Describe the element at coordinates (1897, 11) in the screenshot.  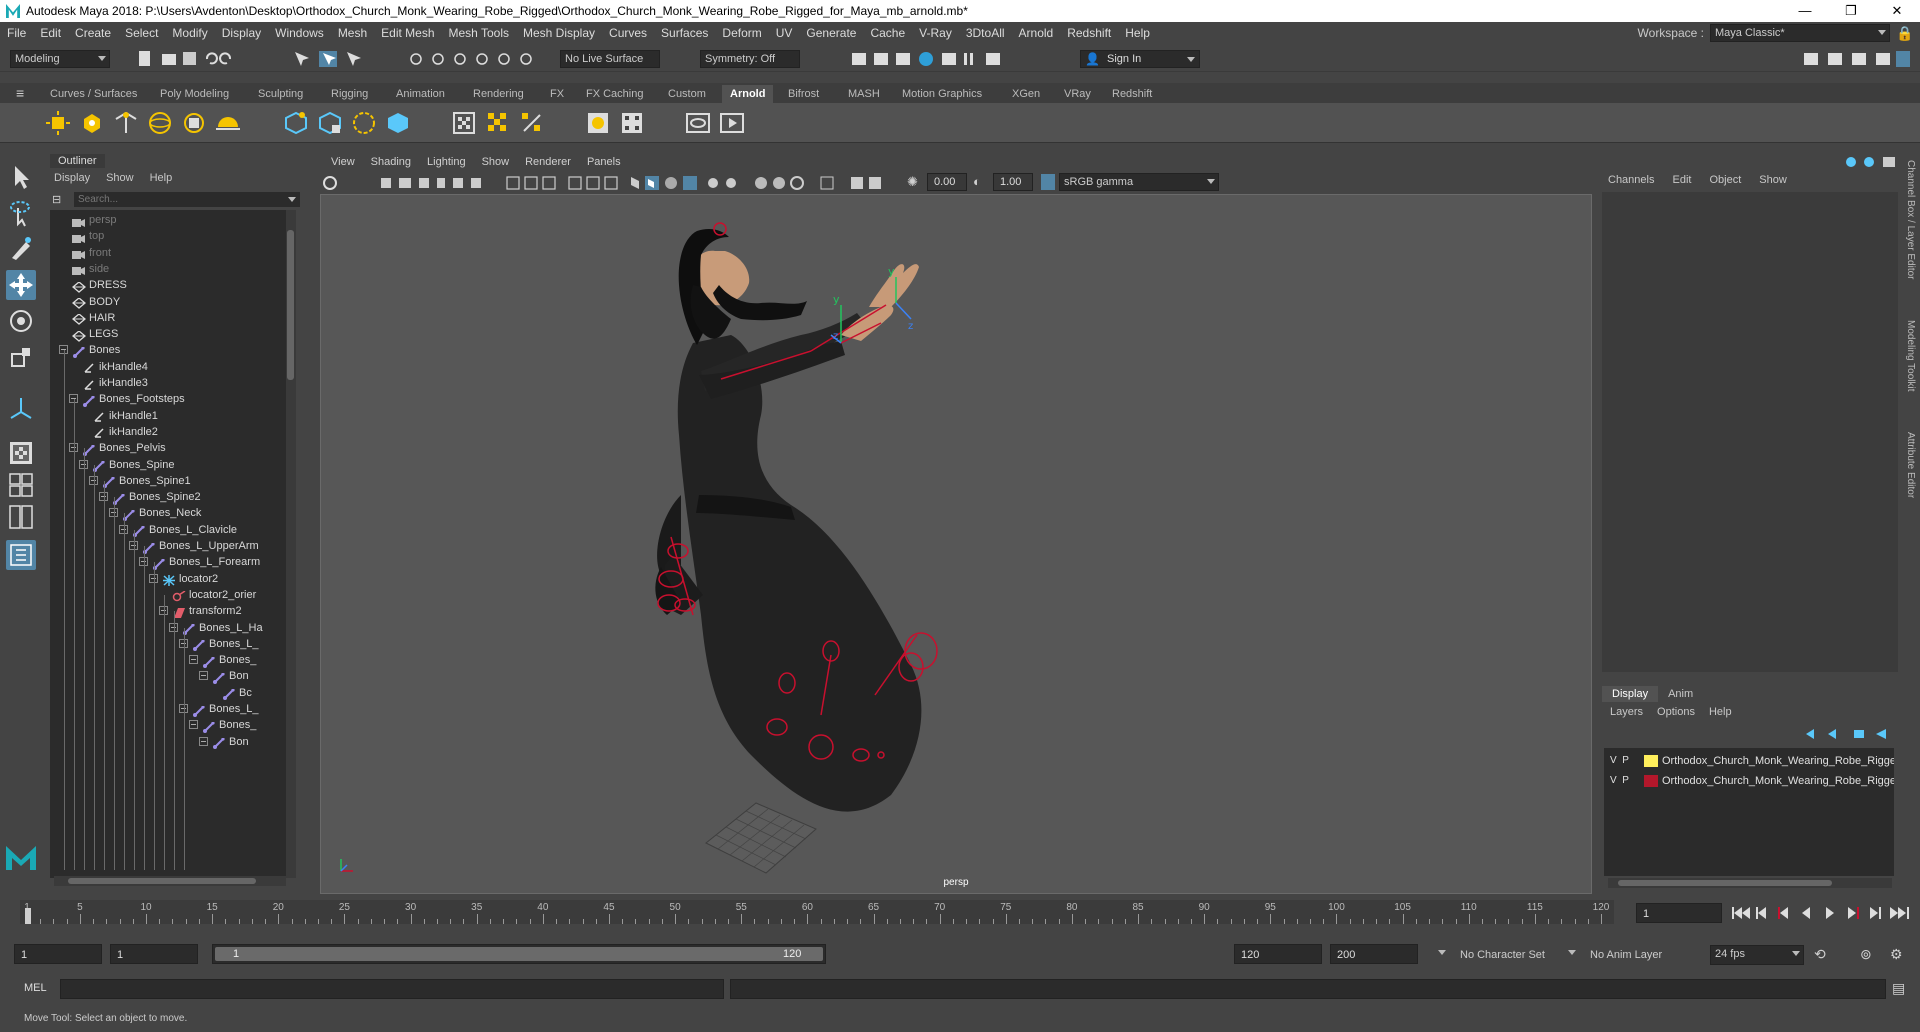
I see `close-button: ✕` at that location.